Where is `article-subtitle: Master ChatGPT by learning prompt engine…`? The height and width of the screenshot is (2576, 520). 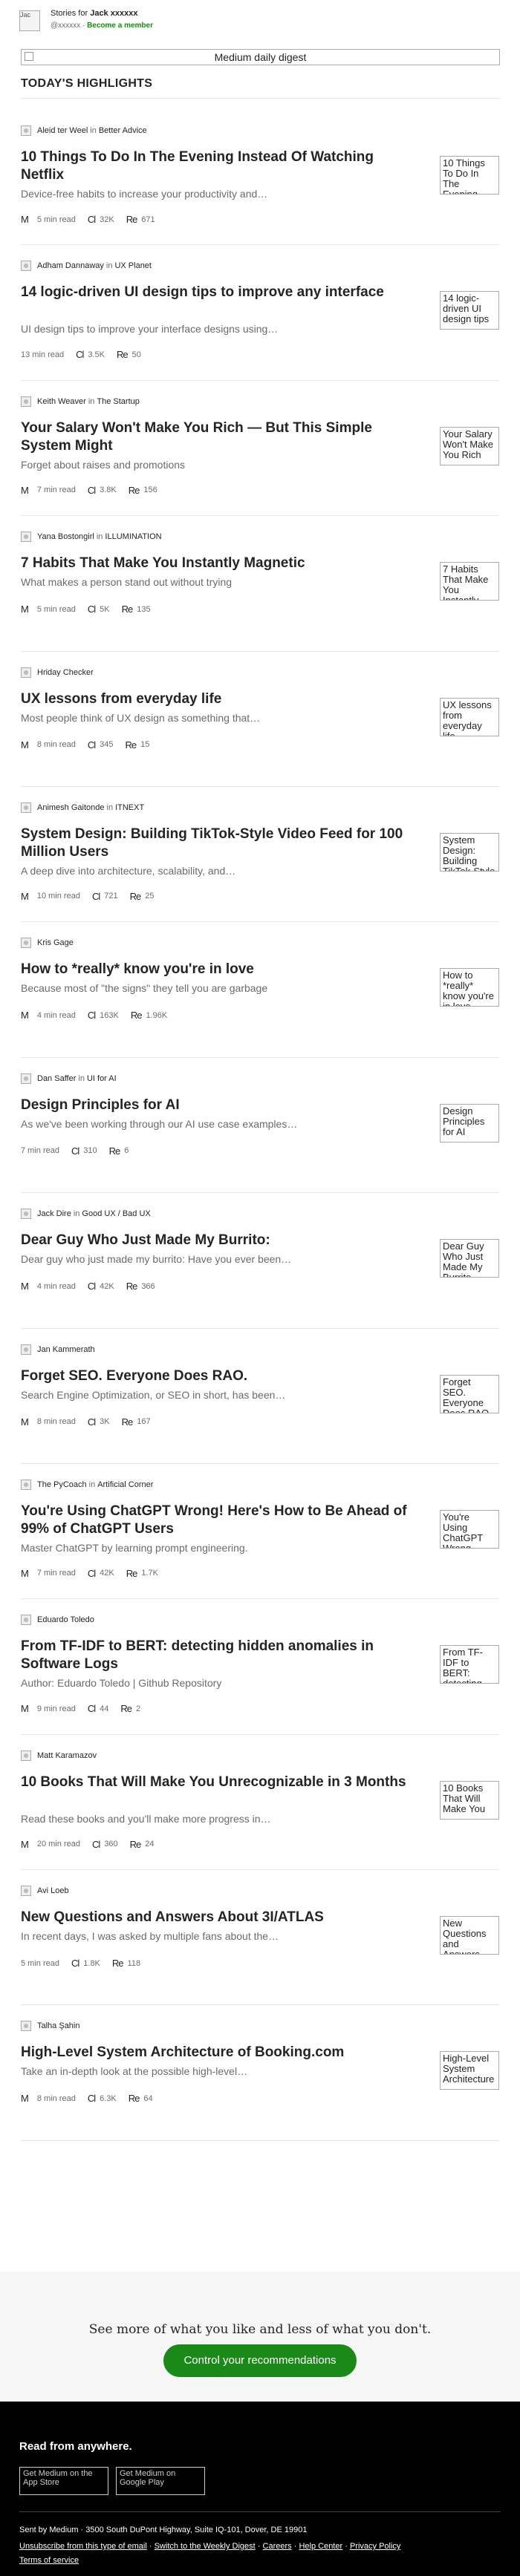 article-subtitle: Master ChatGPT by learning prompt engine… is located at coordinates (214, 1548).